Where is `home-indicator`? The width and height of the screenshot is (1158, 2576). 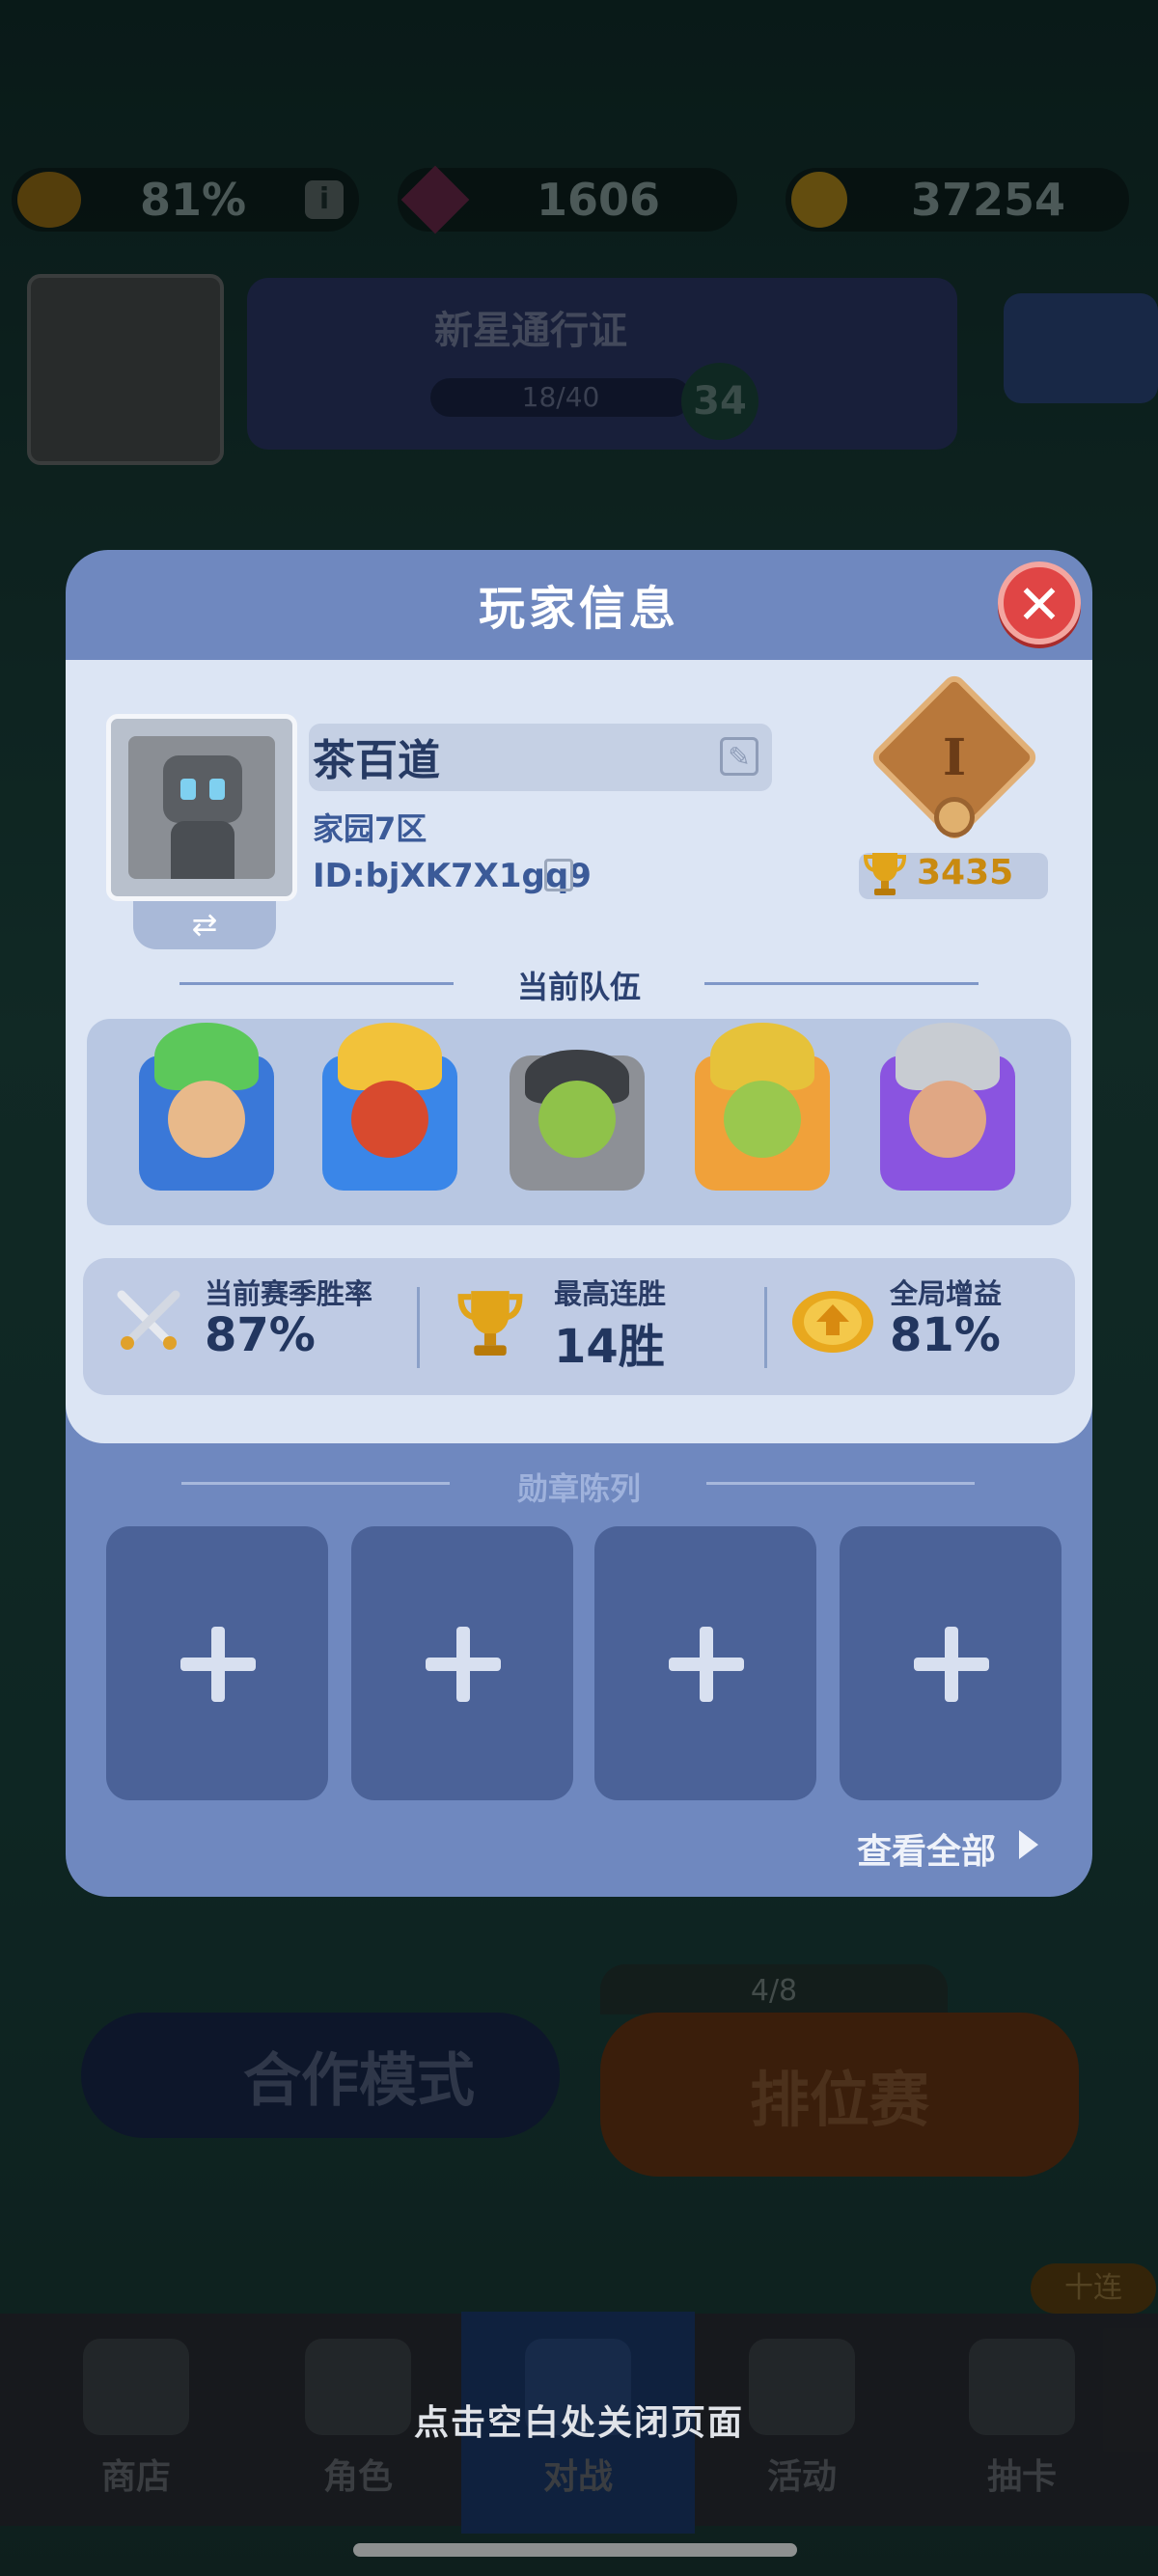 home-indicator is located at coordinates (575, 2550).